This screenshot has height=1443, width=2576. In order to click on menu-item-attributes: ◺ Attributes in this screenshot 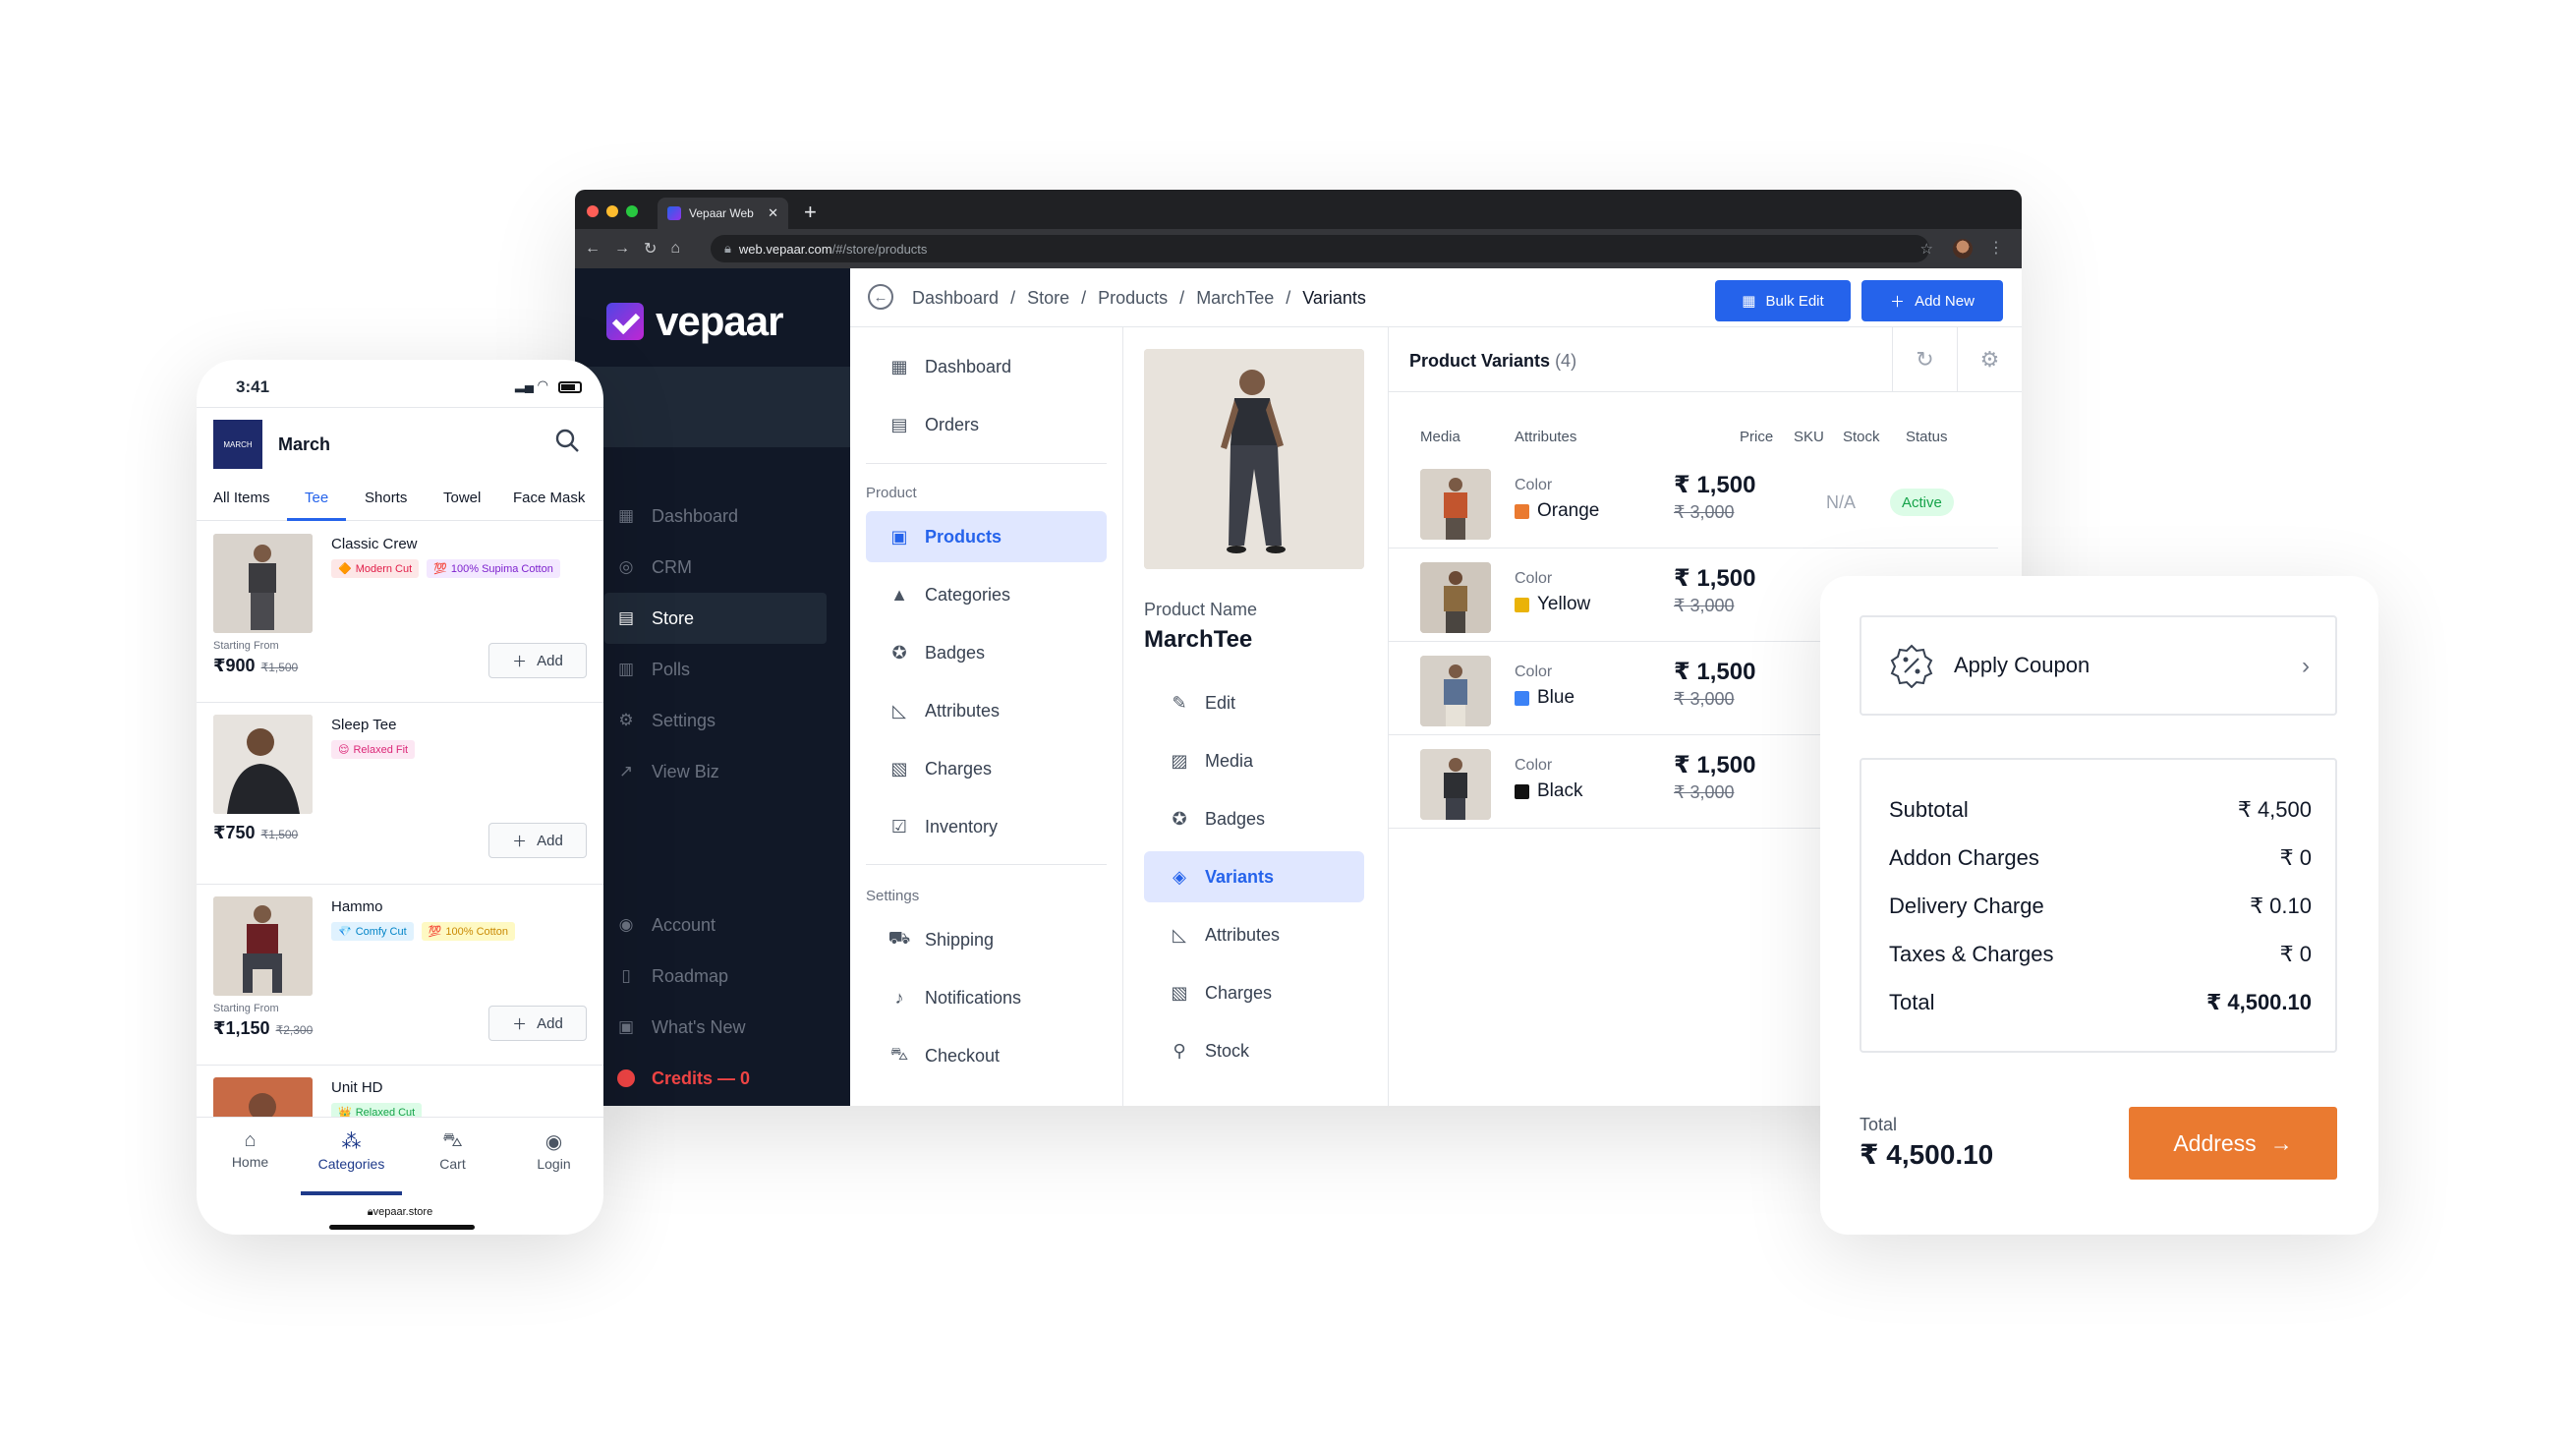, I will do `click(987, 710)`.